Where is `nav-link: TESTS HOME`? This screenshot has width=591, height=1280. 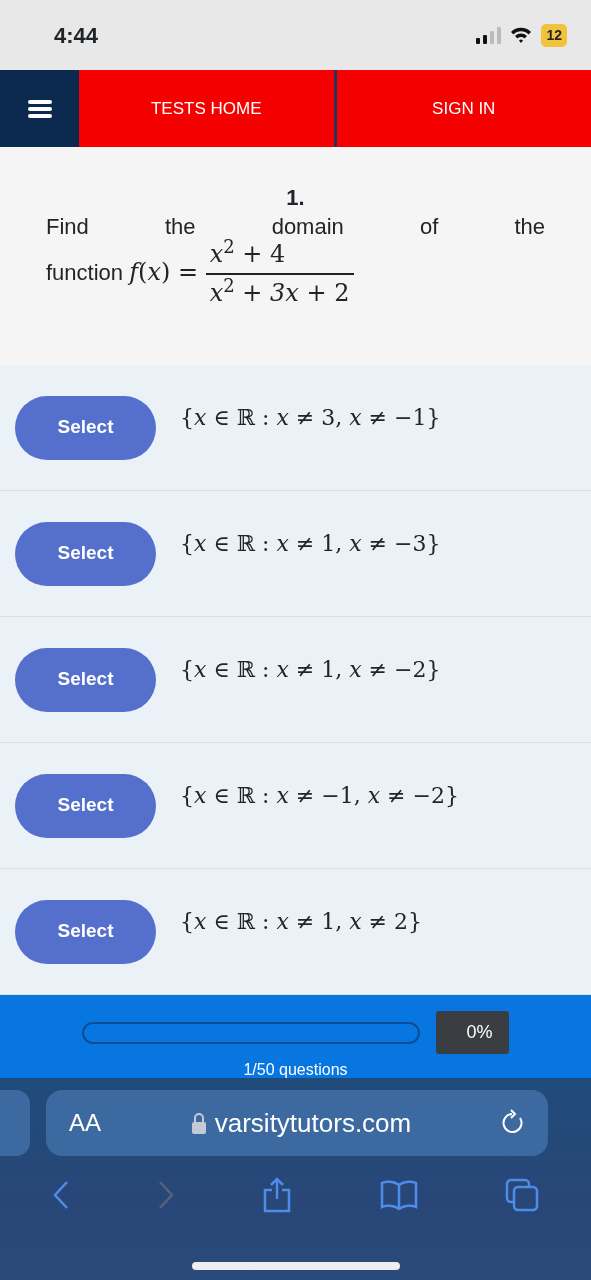 nav-link: TESTS HOME is located at coordinates (206, 108).